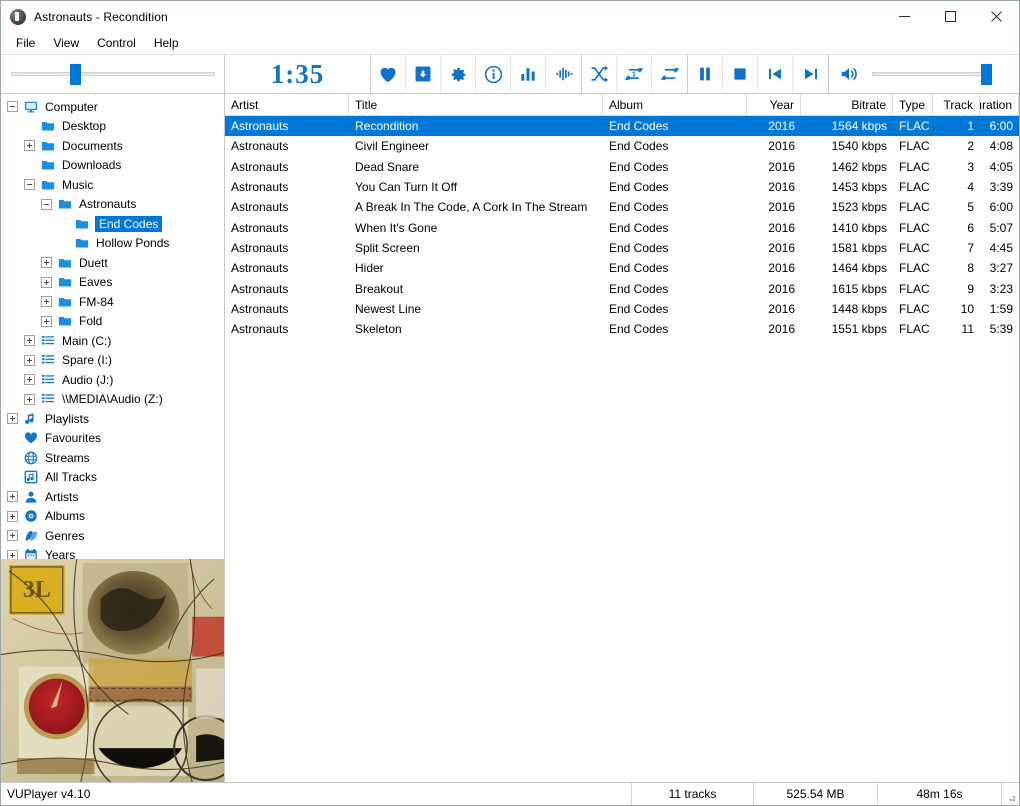 The height and width of the screenshot is (806, 1020). Describe the element at coordinates (510, 16) in the screenshot. I see `title-bar: Astronauts - Recondition` at that location.